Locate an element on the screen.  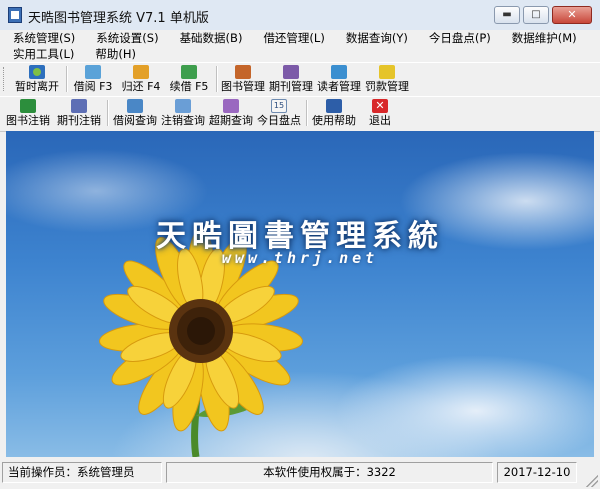
app-icon is located at coordinates (15, 15).